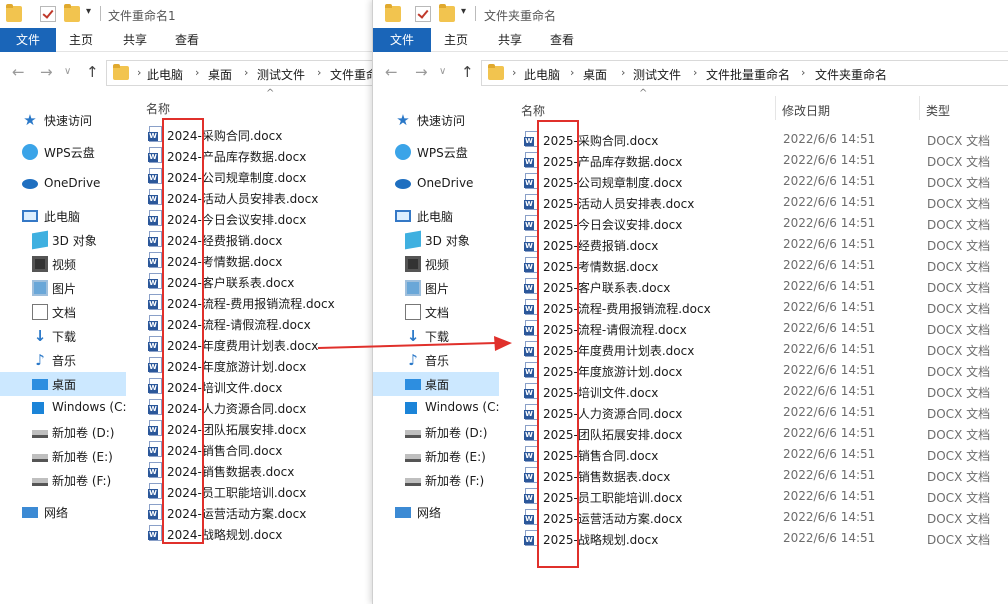 This screenshot has width=1008, height=604. I want to click on computer-icon, so click(30, 216).